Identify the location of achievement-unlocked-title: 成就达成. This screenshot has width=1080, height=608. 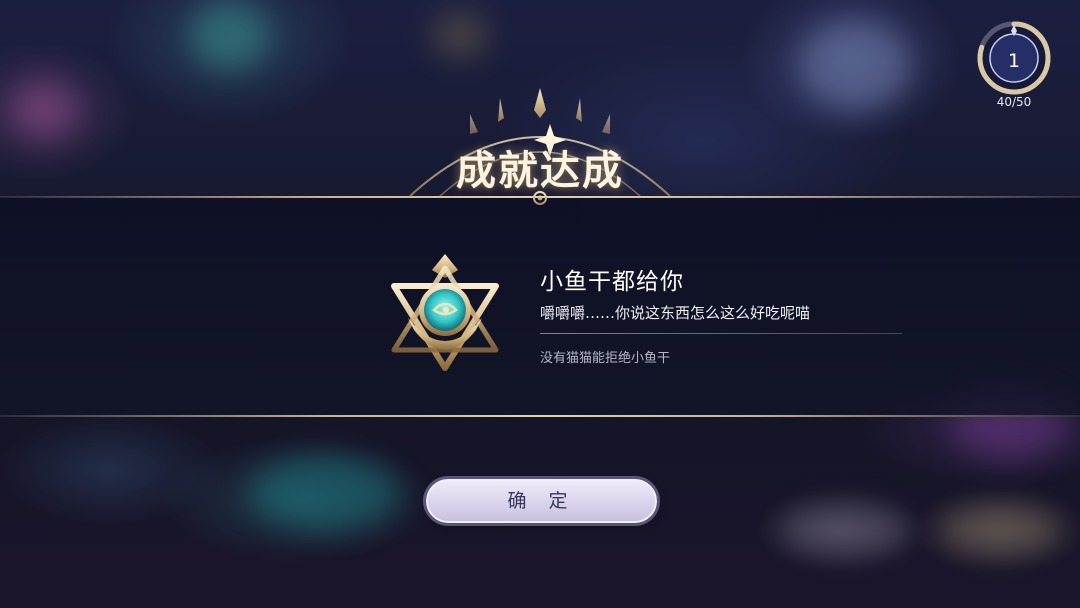
(540, 170).